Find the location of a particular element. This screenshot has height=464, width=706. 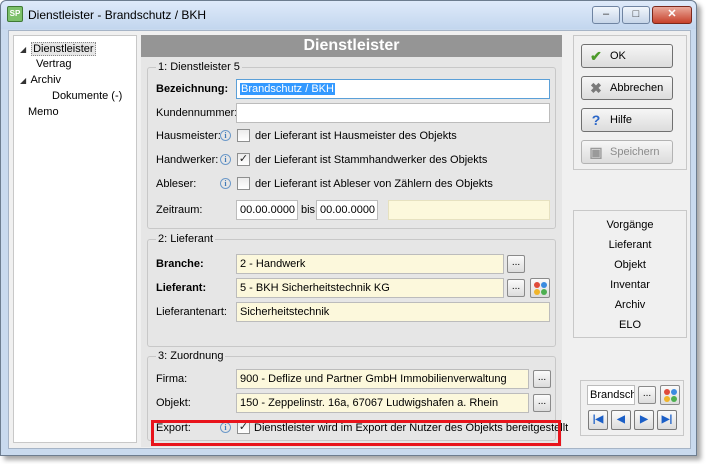

tree-item-label: Archiv is located at coordinates (46, 80).